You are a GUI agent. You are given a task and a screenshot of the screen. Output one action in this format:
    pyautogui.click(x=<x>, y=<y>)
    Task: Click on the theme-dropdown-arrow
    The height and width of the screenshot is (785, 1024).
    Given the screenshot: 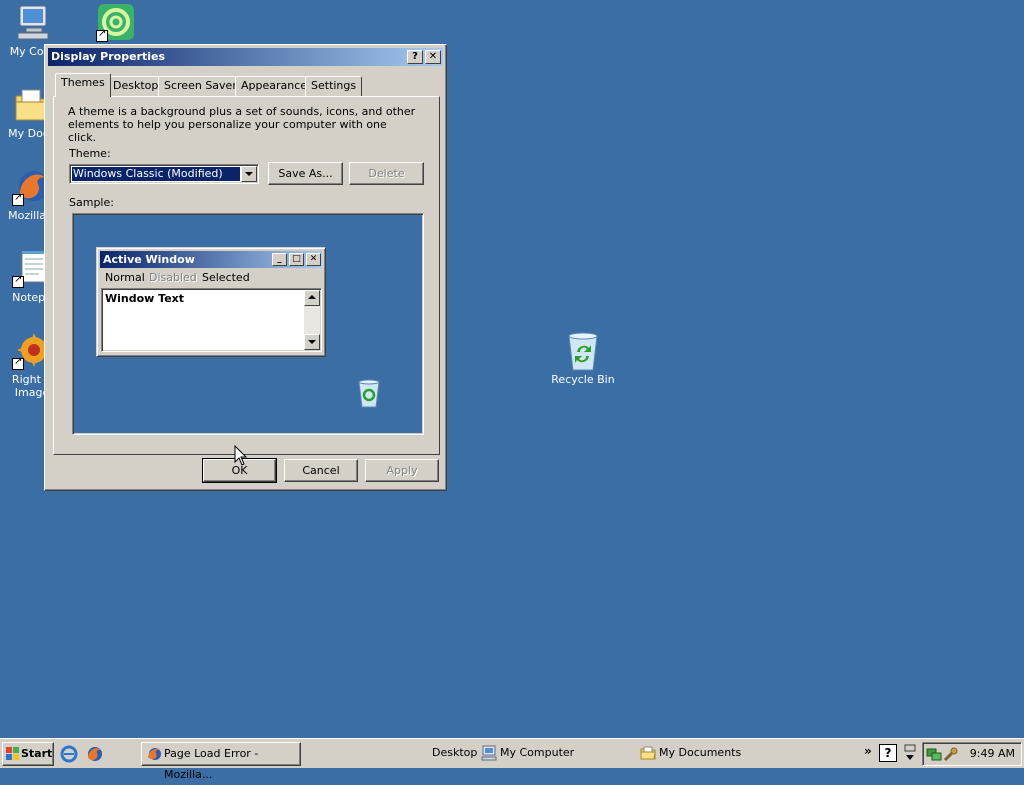 What is the action you would take?
    pyautogui.click(x=249, y=174)
    